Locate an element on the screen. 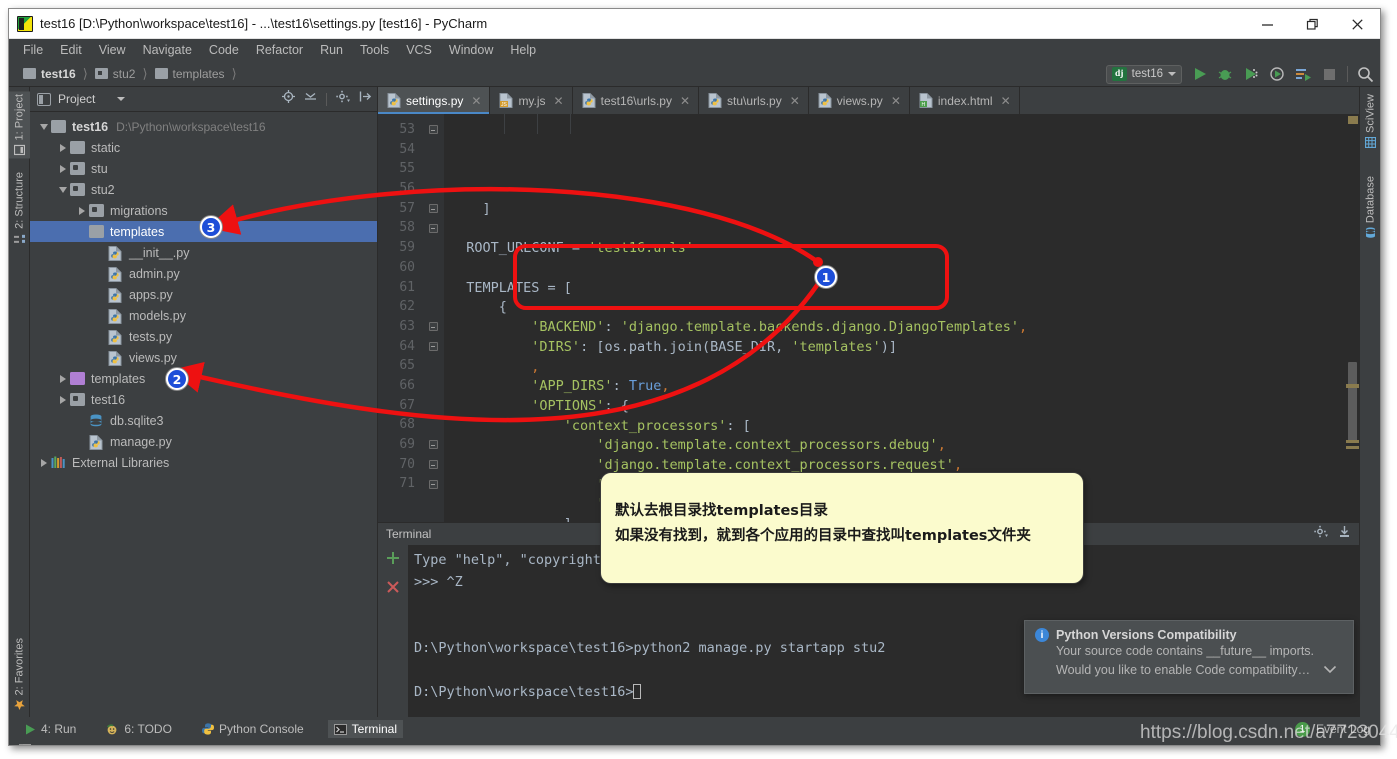 This screenshot has width=1397, height=759. collapse-all-icon is located at coordinates (310, 99).